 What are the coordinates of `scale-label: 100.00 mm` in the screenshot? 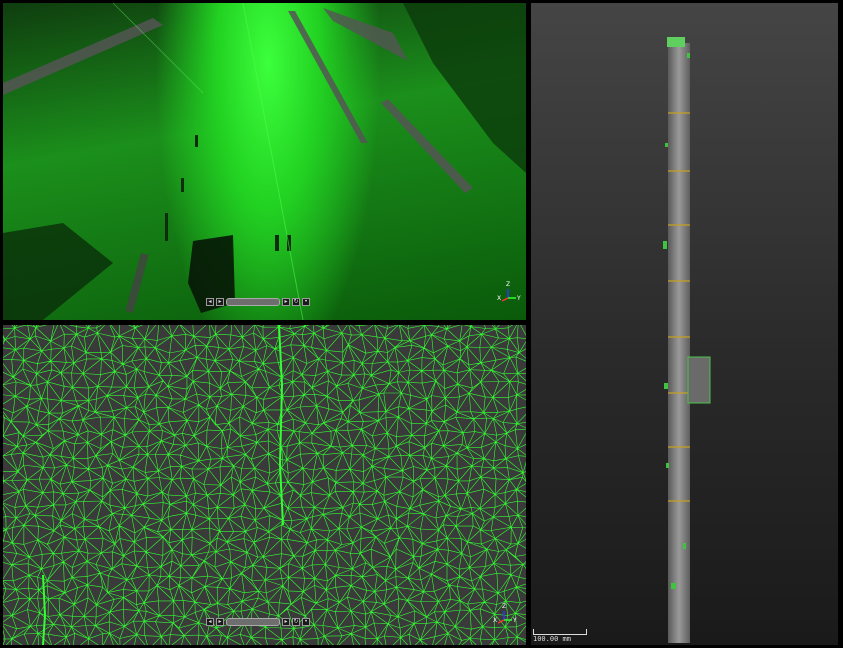 It's located at (552, 639).